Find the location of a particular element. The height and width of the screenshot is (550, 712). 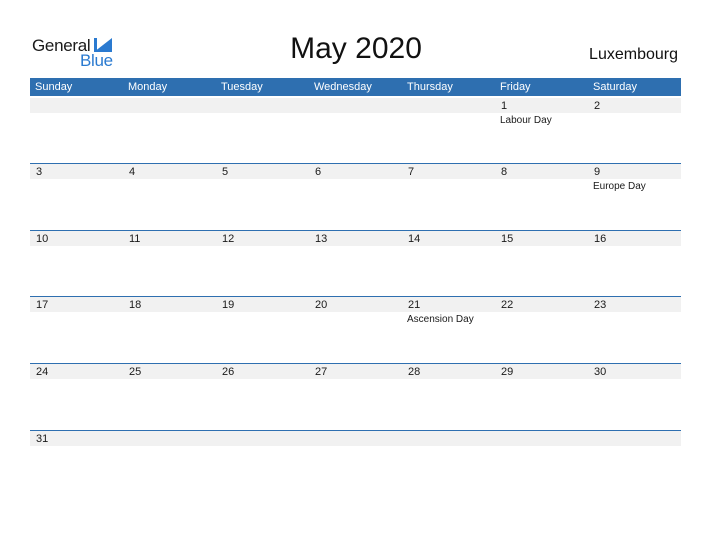

day-cell: 4 is located at coordinates (169, 196).